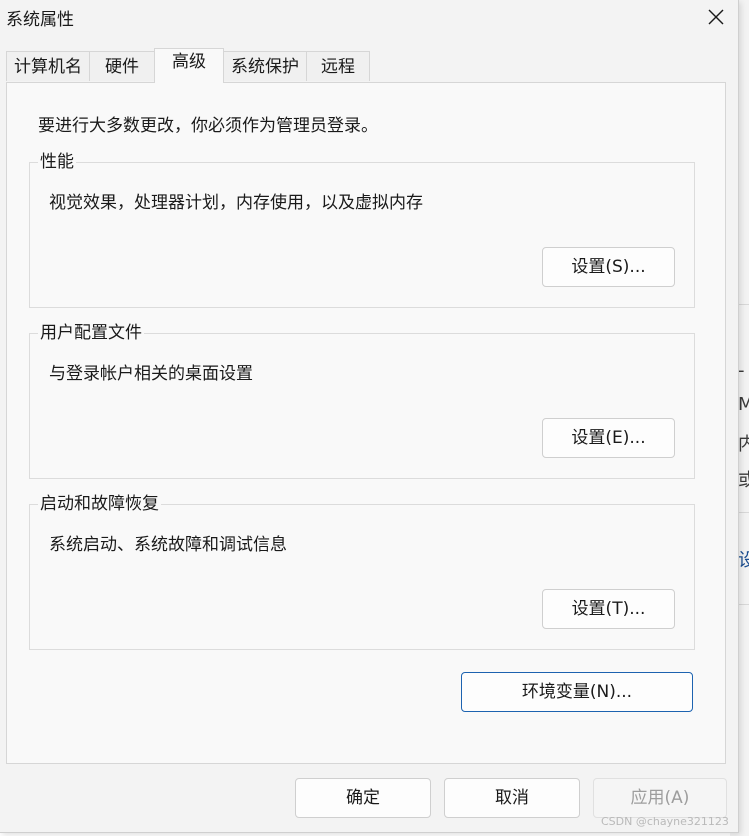 The height and width of the screenshot is (836, 749). I want to click on close-icon, so click(716, 17).